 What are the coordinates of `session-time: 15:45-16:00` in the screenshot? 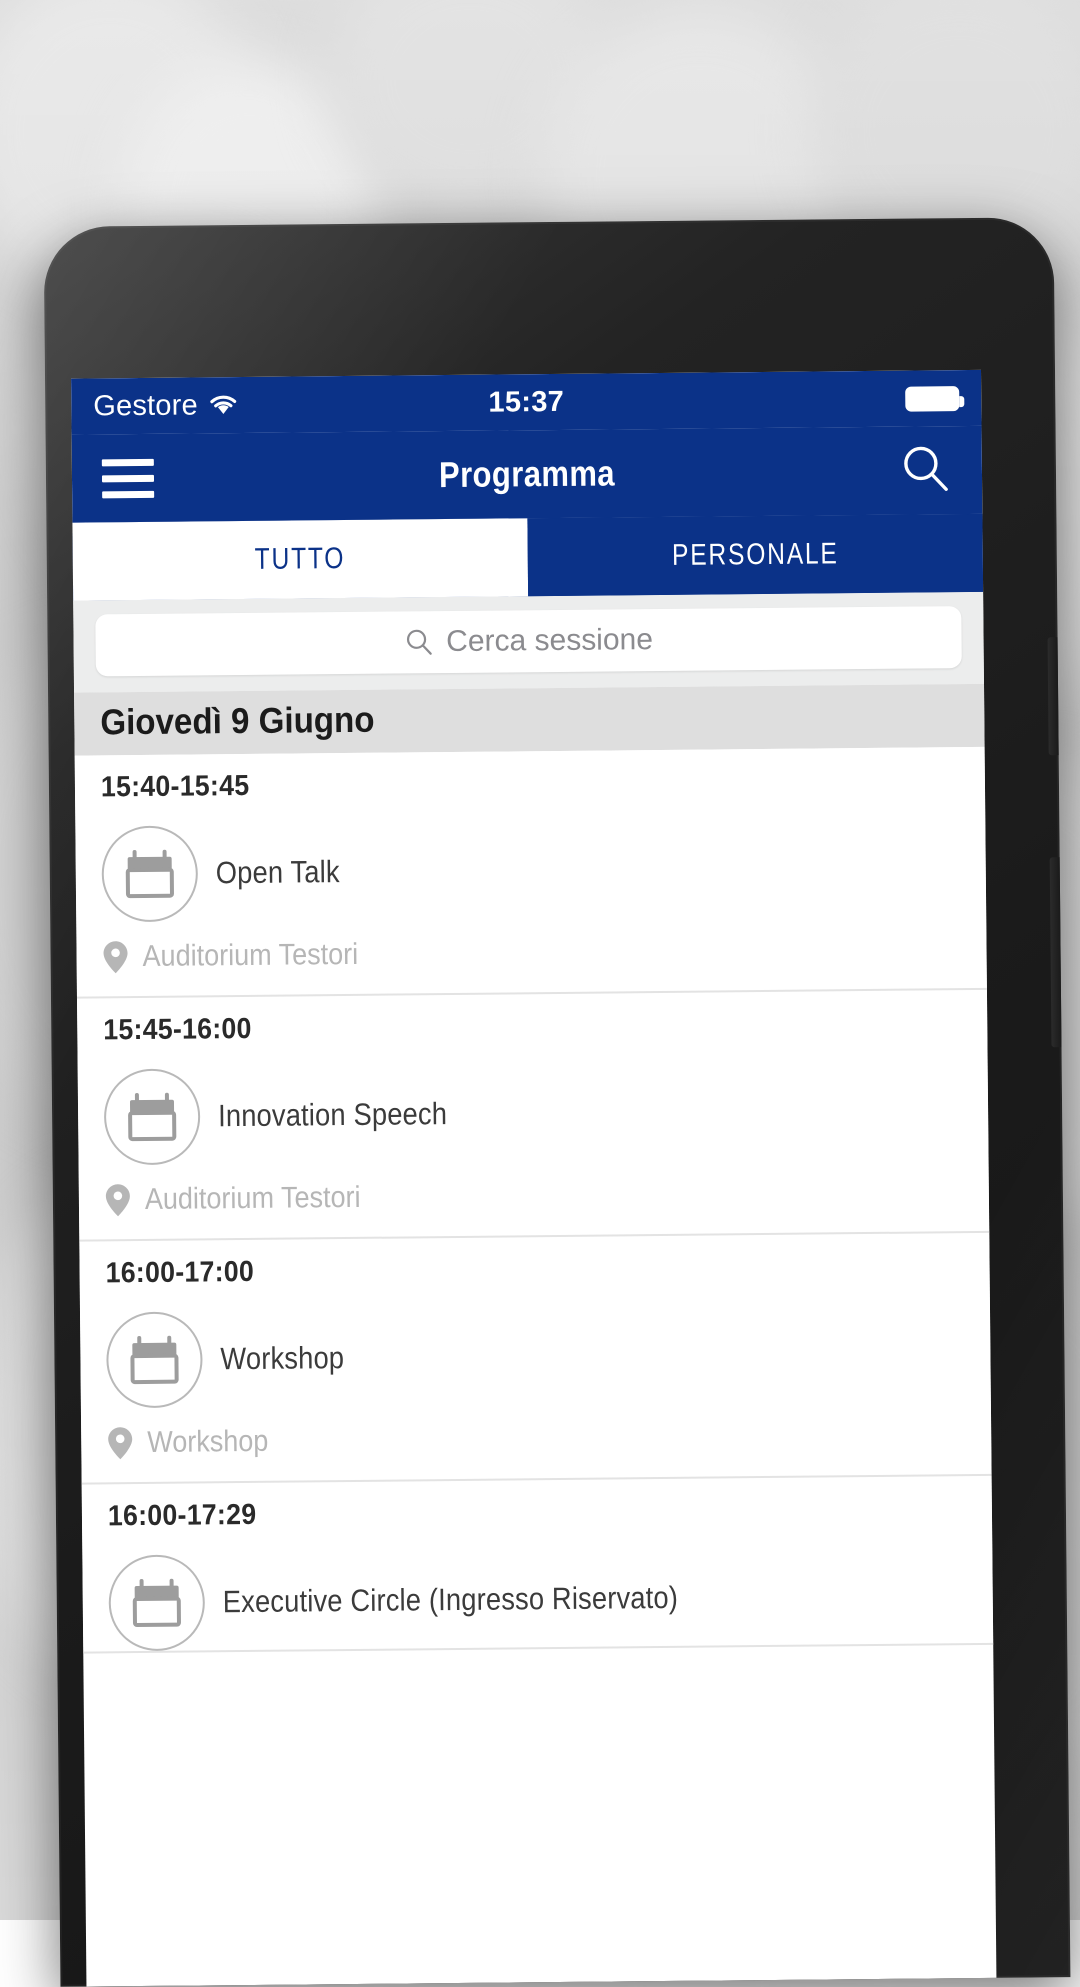 It's located at (532, 1026).